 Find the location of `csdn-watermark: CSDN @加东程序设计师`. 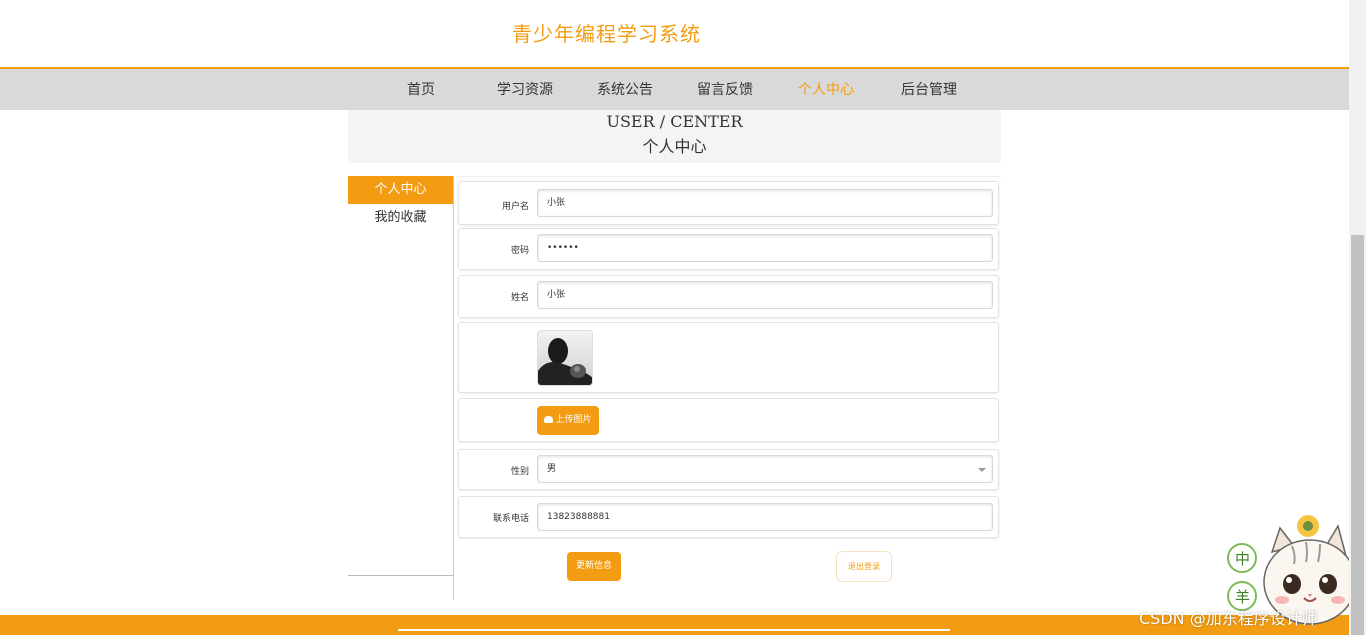

csdn-watermark: CSDN @加东程序设计师 is located at coordinates (1228, 618).